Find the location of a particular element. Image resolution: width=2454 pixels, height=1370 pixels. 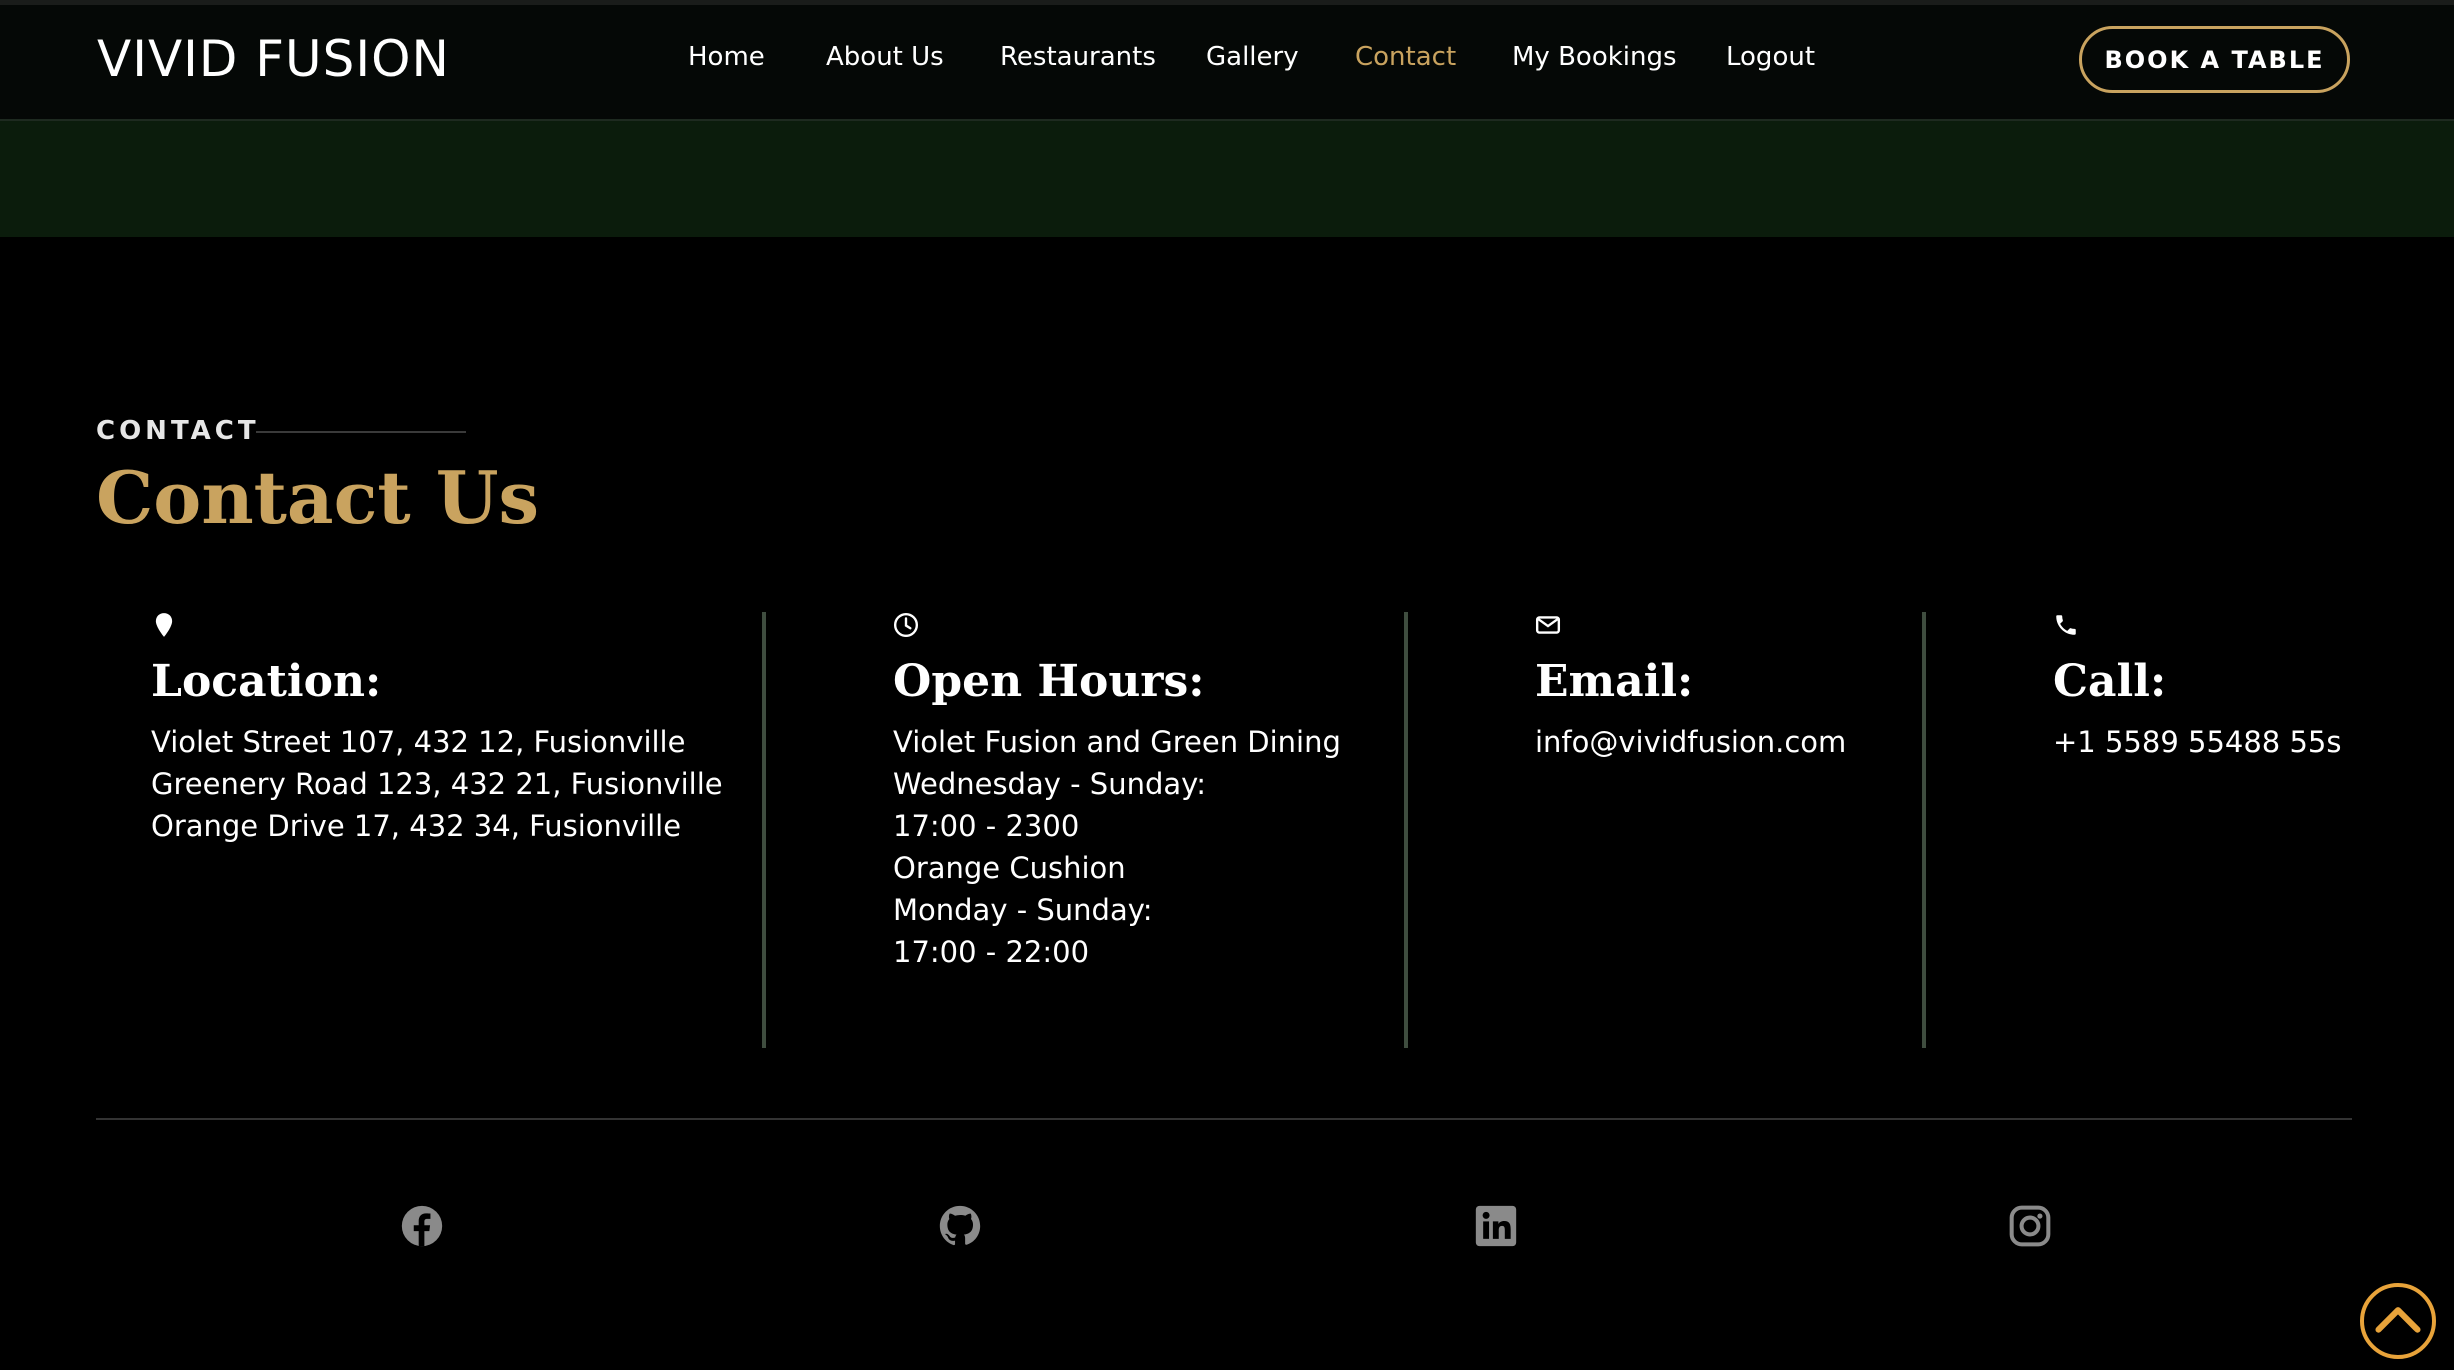

location-line: Violet Street 107, 432 12, Fusionville is located at coordinates (418, 742).